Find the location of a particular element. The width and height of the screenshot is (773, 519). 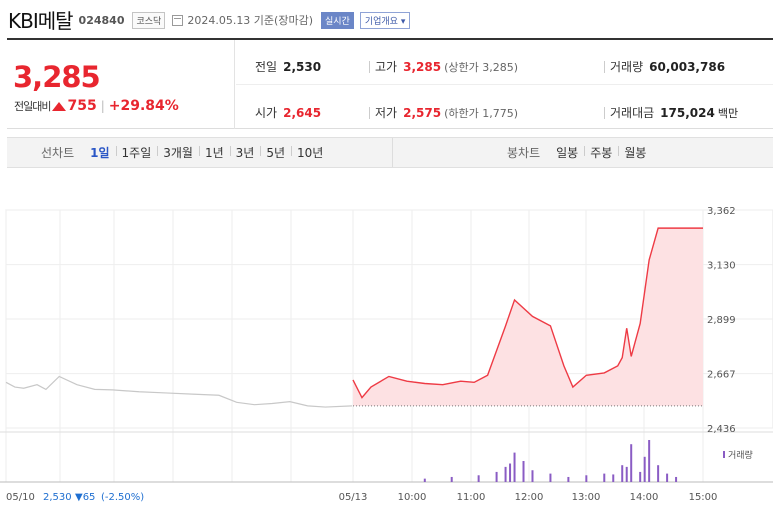

tab-3year: 3년 is located at coordinates (245, 152).